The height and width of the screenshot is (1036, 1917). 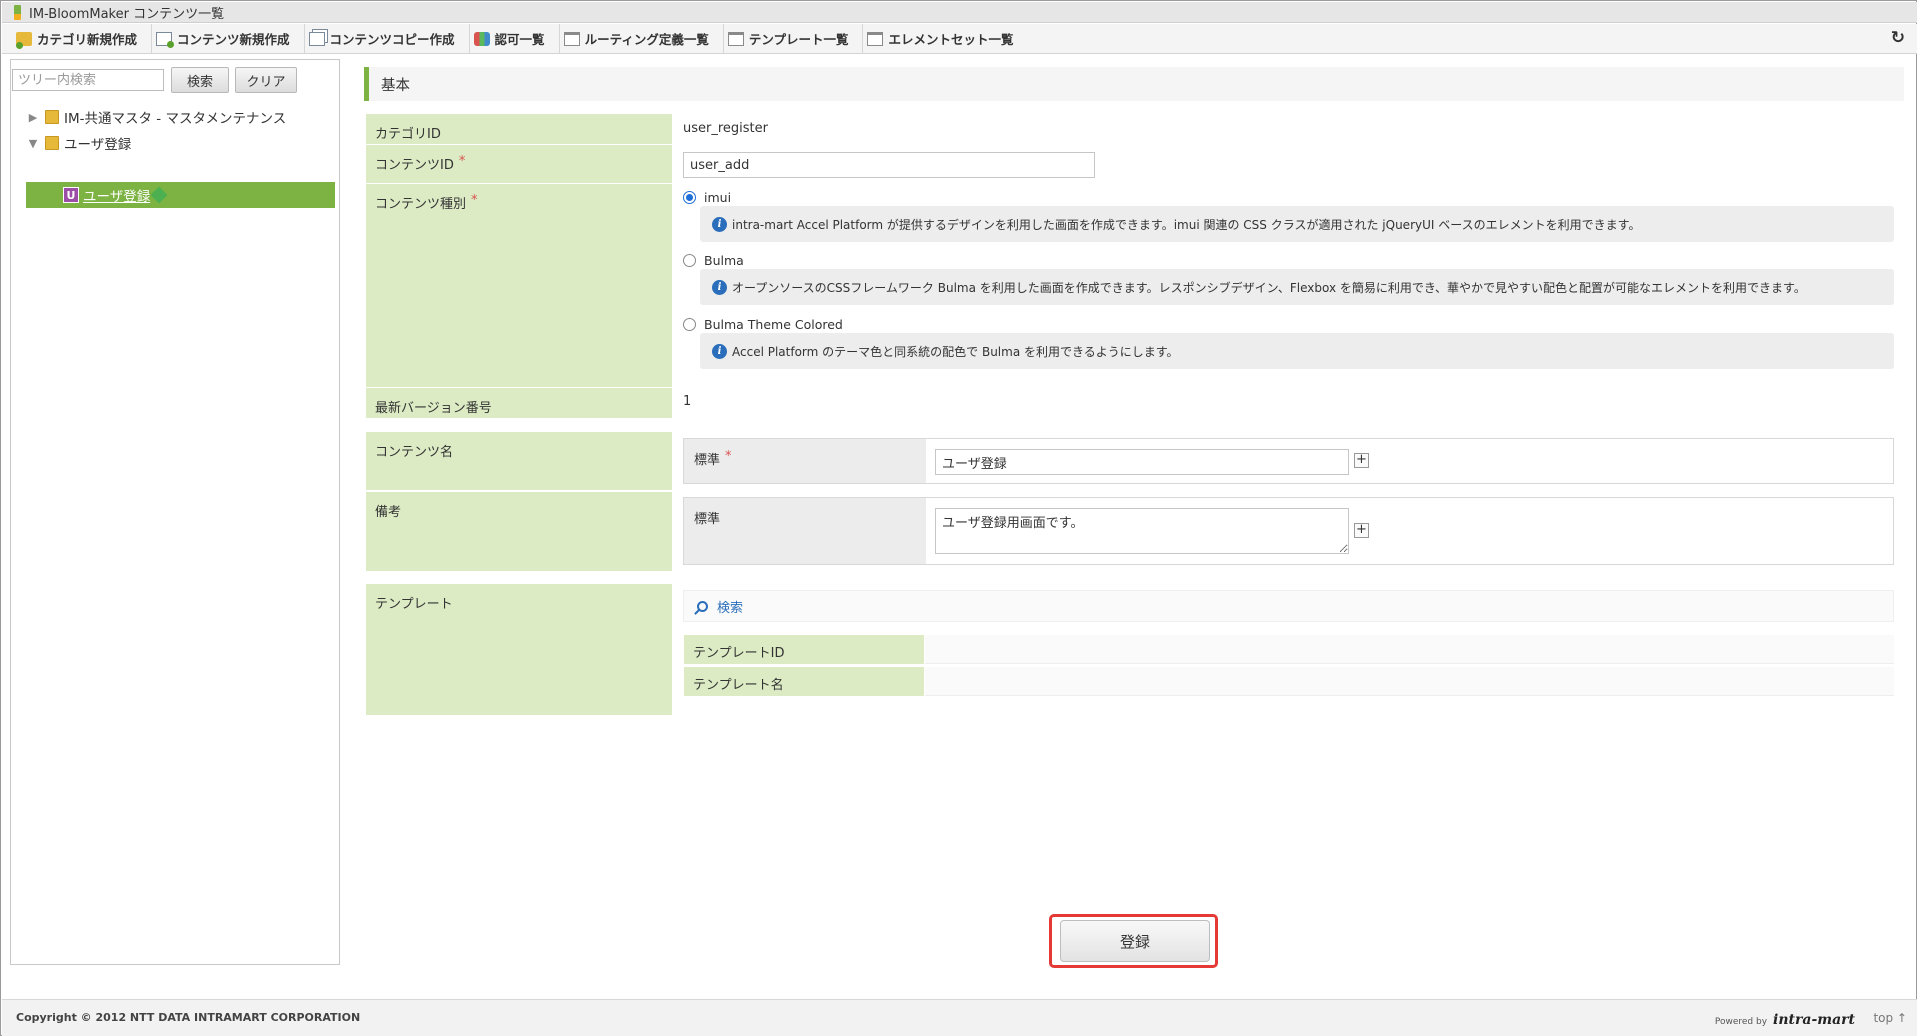 What do you see at coordinates (519, 285) in the screenshot?
I see `content-type-label: コンテンツ種別 *` at bounding box center [519, 285].